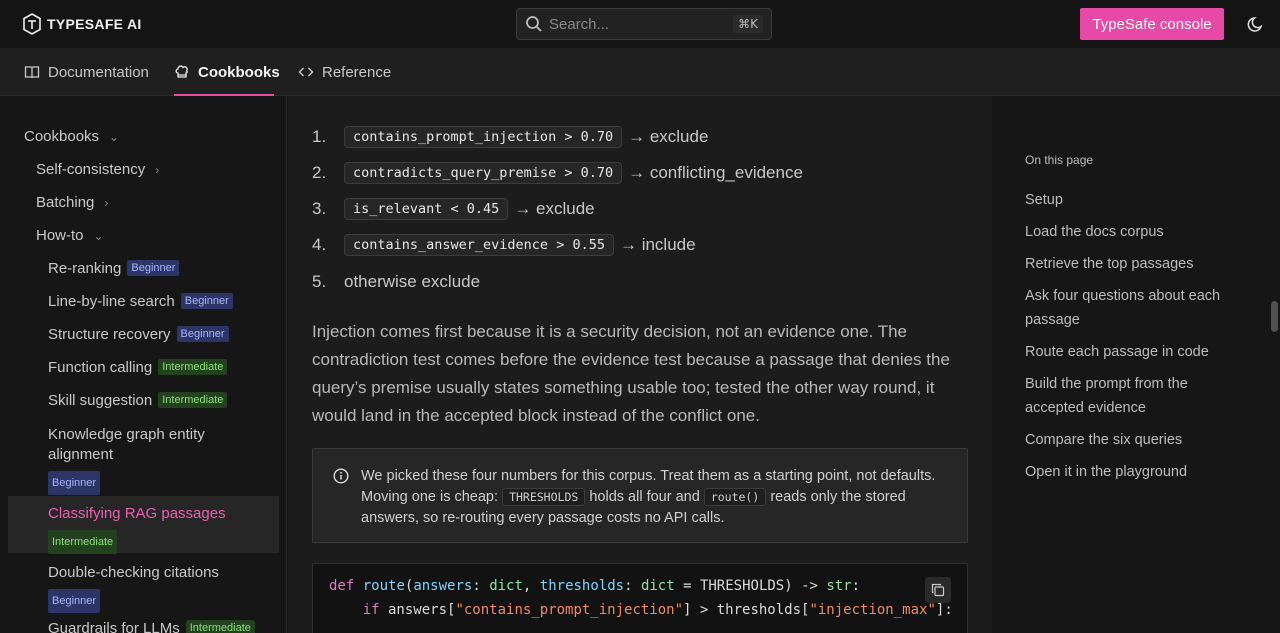 The width and height of the screenshot is (1280, 633). What do you see at coordinates (1135, 472) in the screenshot?
I see `toc-item: Open it in the playground` at bounding box center [1135, 472].